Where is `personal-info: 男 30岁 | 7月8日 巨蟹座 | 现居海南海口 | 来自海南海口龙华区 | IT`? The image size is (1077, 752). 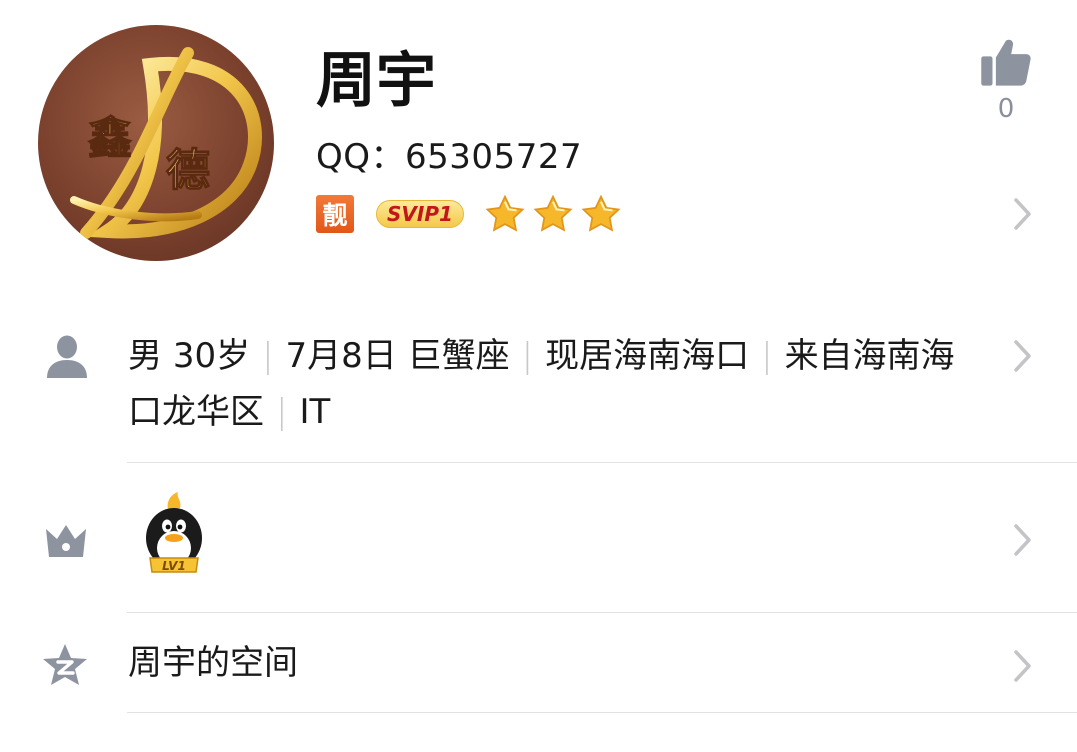 personal-info: 男 30岁 | 7月8日 巨蟹座 | 现居海南海口 | 来自海南海口龙华区 | IT is located at coordinates (553, 384).